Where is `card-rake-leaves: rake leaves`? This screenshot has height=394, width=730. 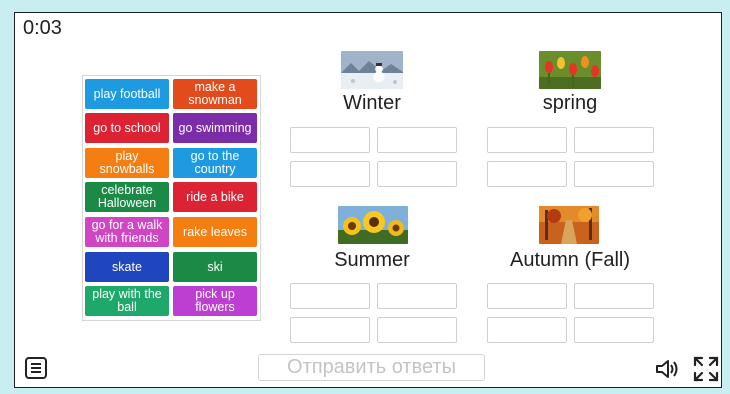 card-rake-leaves: rake leaves is located at coordinates (215, 232).